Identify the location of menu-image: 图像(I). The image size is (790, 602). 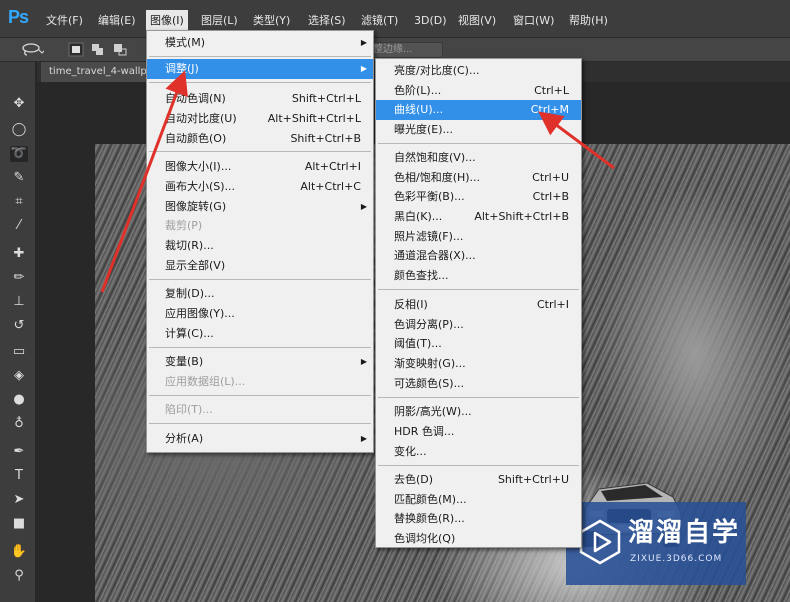
(167, 21).